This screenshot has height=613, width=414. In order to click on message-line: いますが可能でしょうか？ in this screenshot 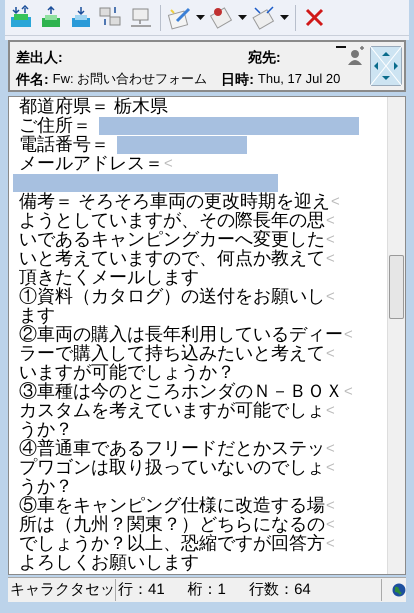, I will do `click(127, 372)`.